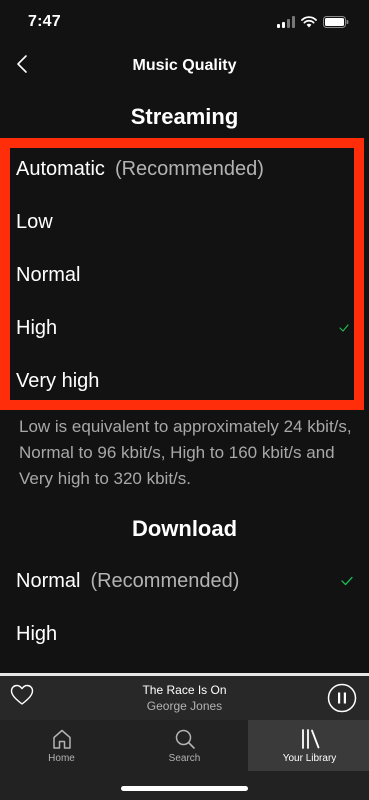 This screenshot has width=369, height=800. I want to click on wifi-icon, so click(309, 22).